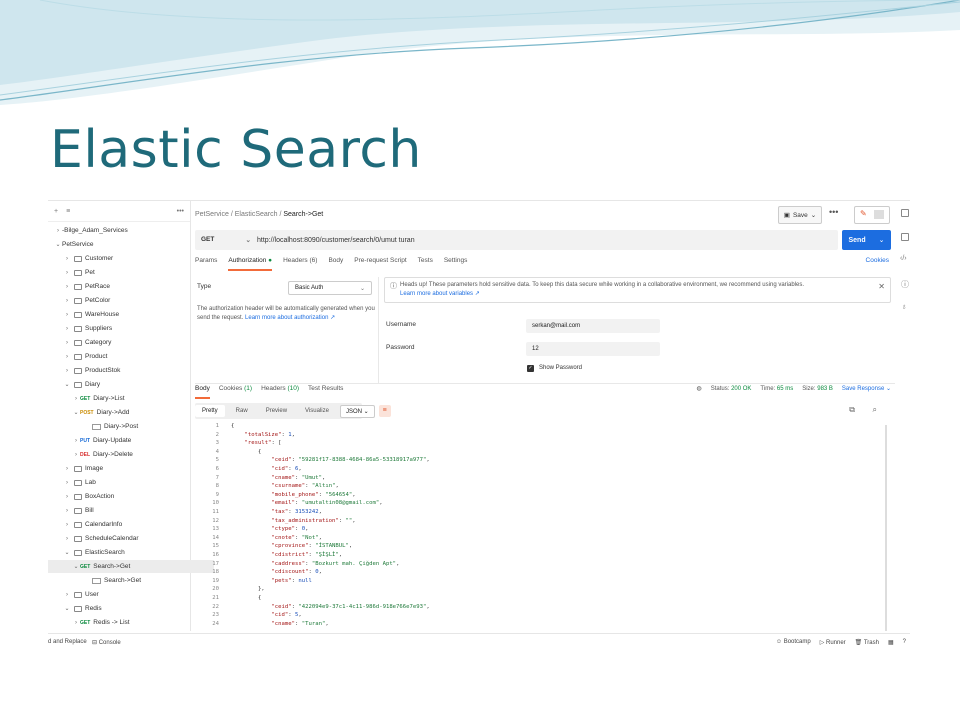 The height and width of the screenshot is (720, 960). Describe the element at coordinates (335, 264) in the screenshot. I see `tab-body: Body` at that location.